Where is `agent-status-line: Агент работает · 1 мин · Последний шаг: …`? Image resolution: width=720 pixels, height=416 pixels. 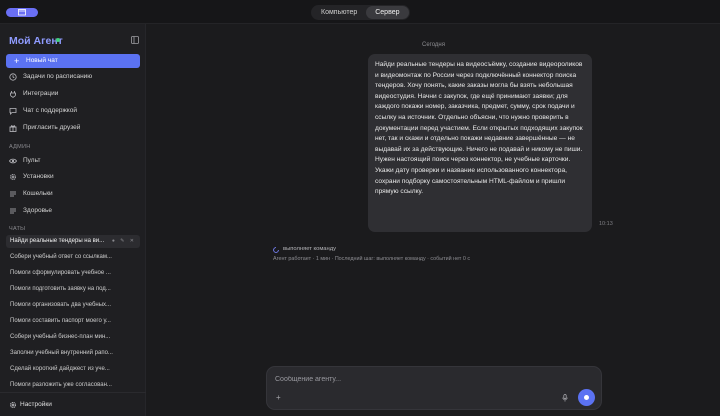
agent-status-line: Агент работает · 1 мин · Последний шаг: … is located at coordinates (372, 259).